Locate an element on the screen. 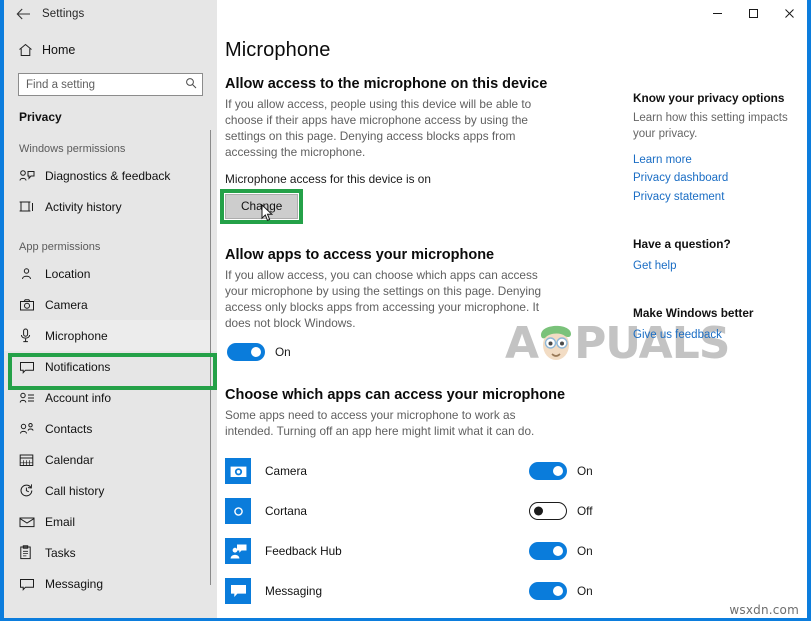 The width and height of the screenshot is (811, 621). sidebar-item-diagnostics-feedback: Diagnostics & feedback is located at coordinates (110, 175).